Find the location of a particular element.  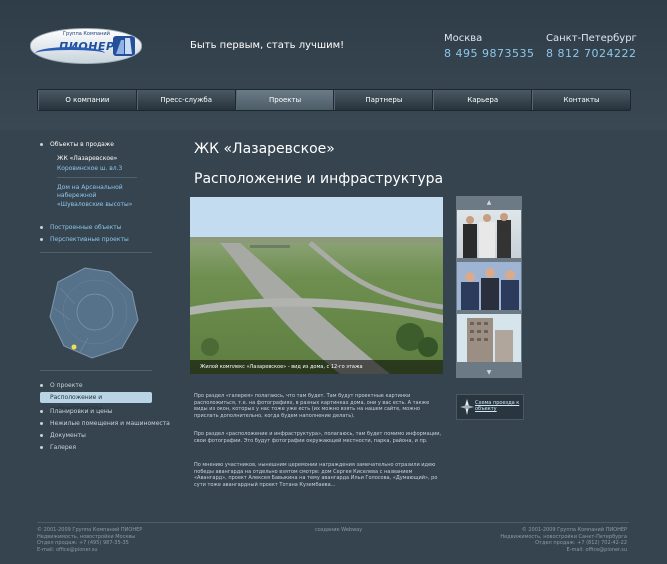

logo-building-icon is located at coordinates (124, 46).